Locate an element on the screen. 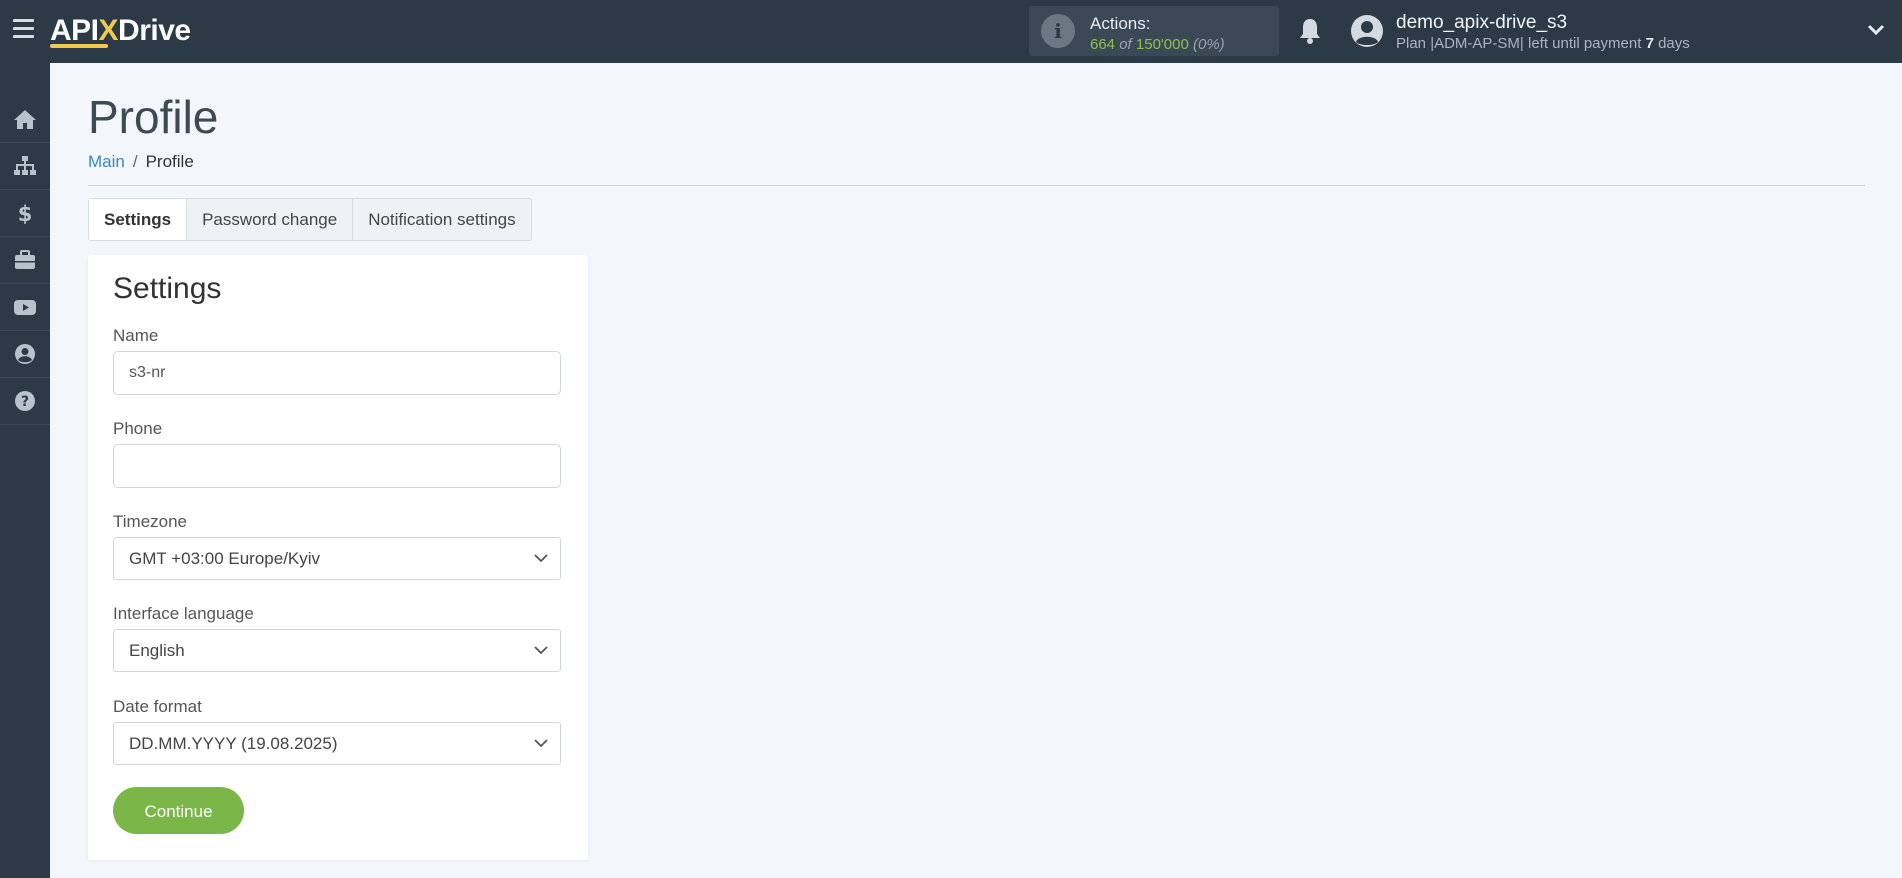 This screenshot has width=1902, height=878. divider is located at coordinates (976, 185).